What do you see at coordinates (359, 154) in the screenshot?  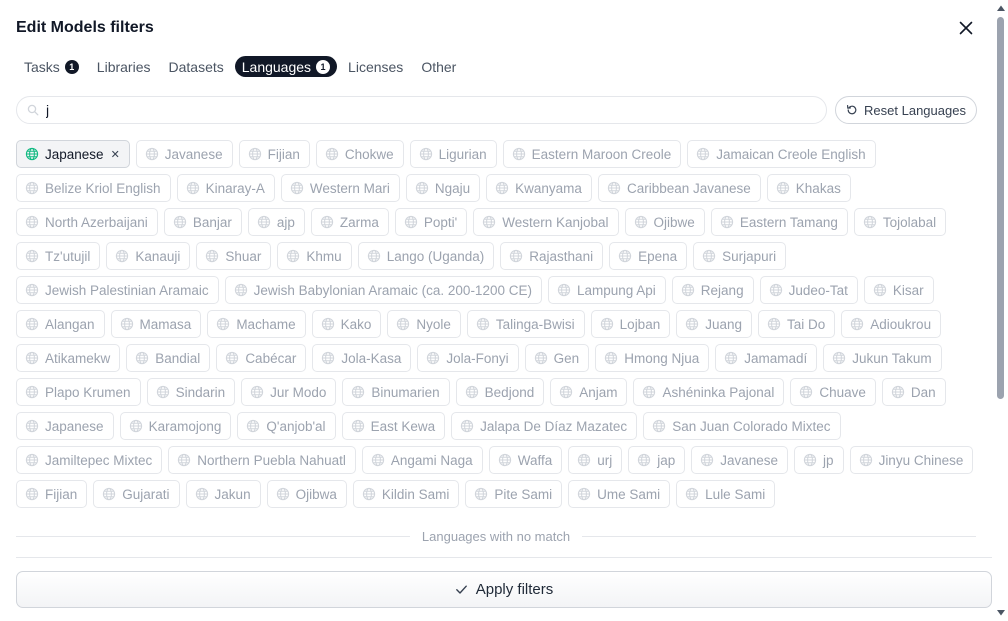 I see `language-chip: Chokwe` at bounding box center [359, 154].